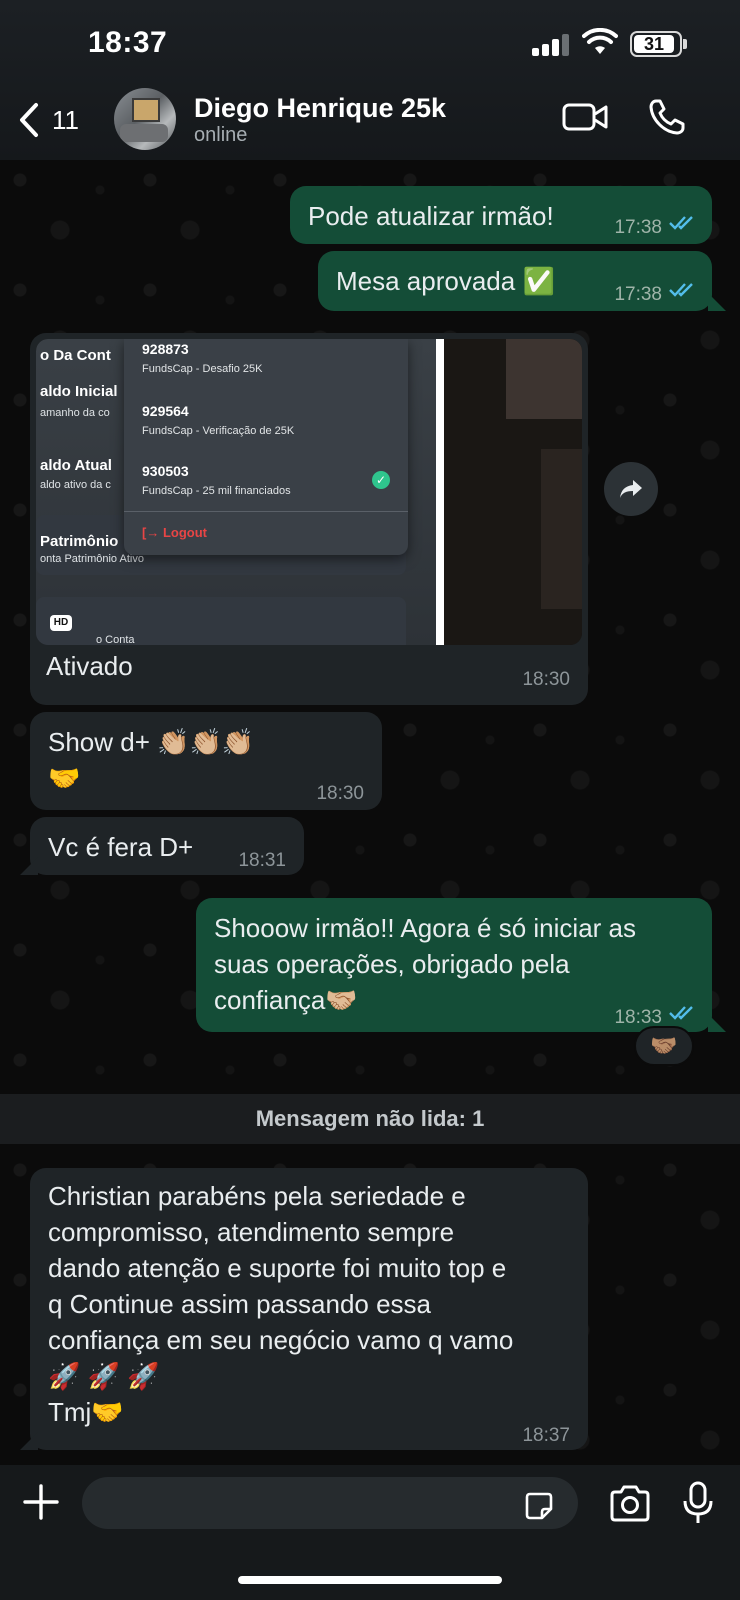  Describe the element at coordinates (440, 492) in the screenshot. I see `screenshot-edge` at that location.